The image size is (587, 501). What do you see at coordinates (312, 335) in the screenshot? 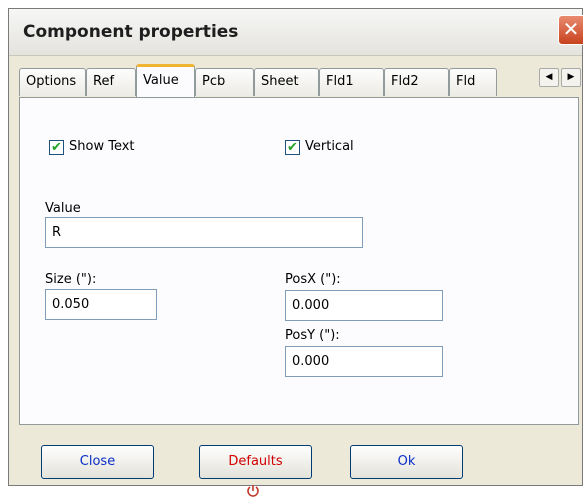
I see `posy-label: PosY ("):` at bounding box center [312, 335].